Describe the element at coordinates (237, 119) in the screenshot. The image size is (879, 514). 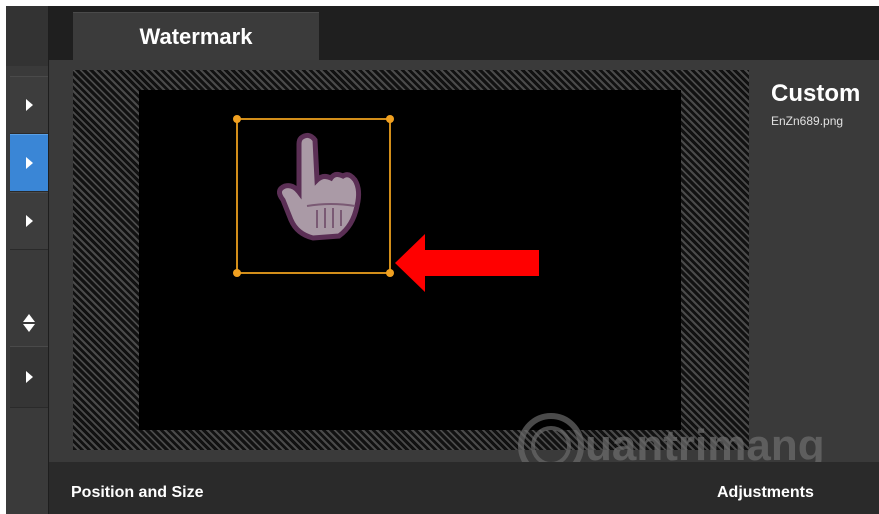
I see `resize-handle-top-left` at that location.